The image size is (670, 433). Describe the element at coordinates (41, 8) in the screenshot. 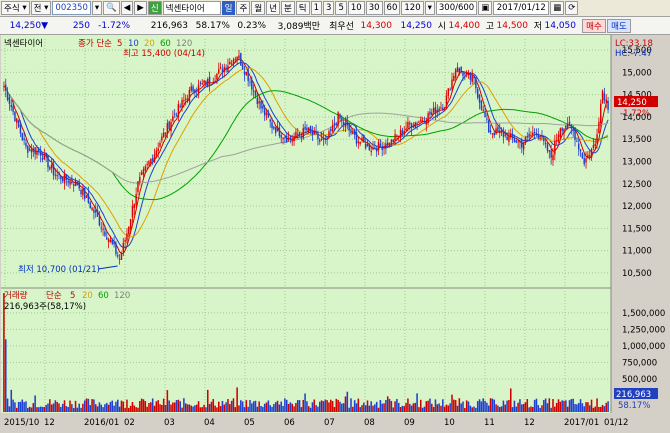

I see `all-select: 전 ▾` at that location.